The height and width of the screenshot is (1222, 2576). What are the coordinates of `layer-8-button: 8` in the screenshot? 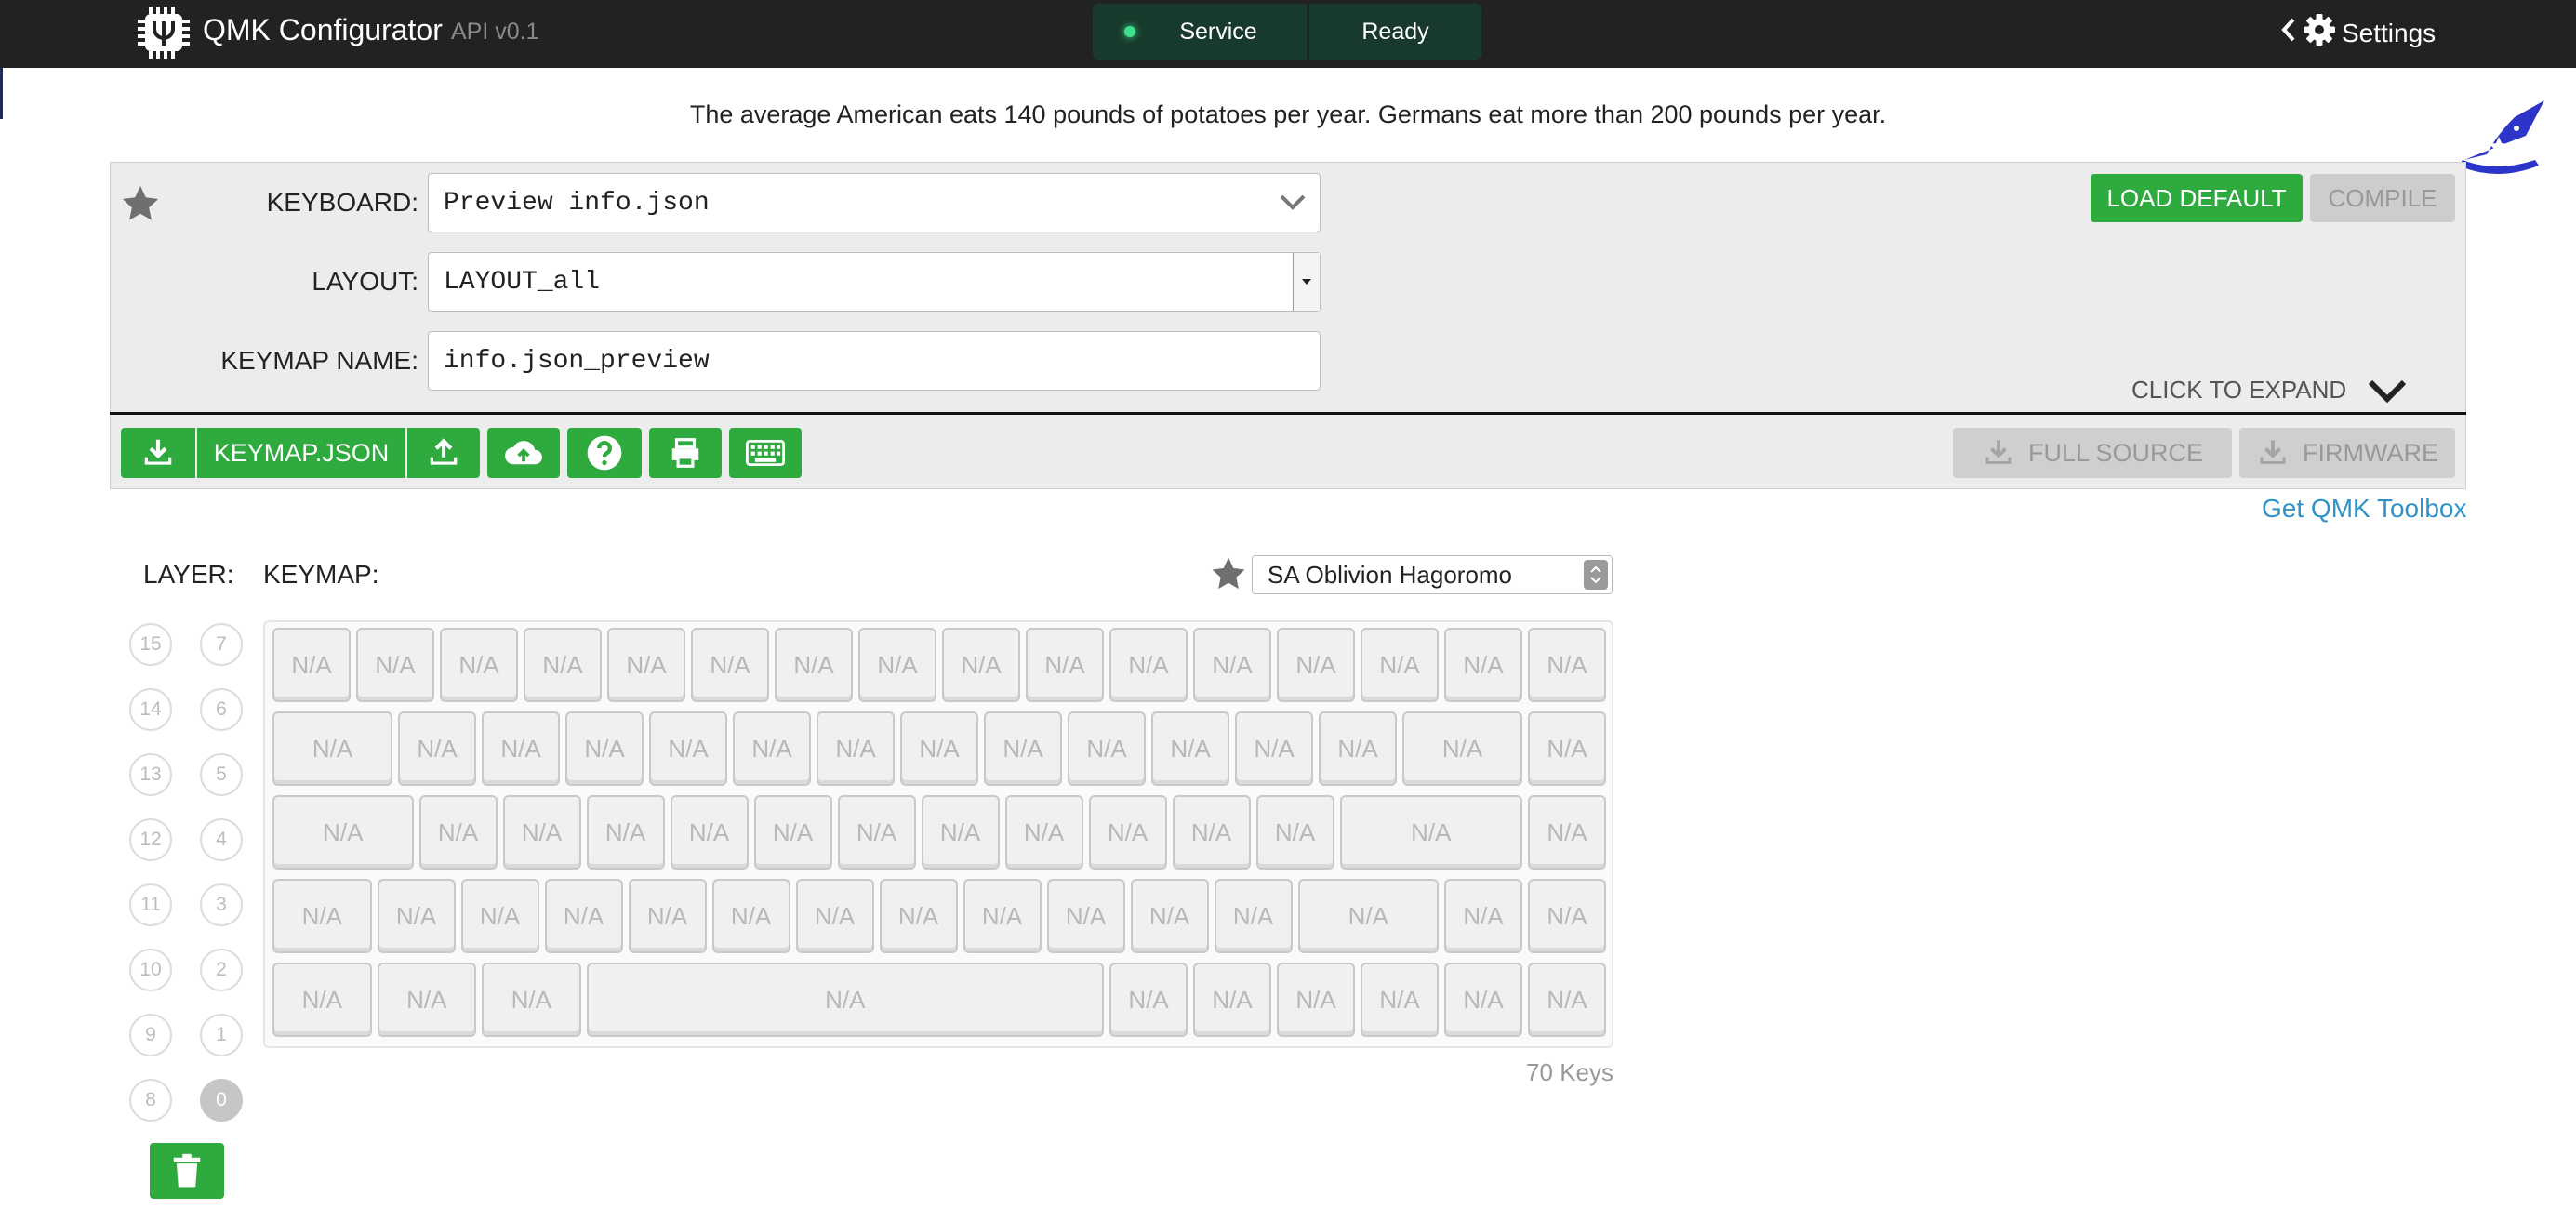 It's located at (150, 1100).